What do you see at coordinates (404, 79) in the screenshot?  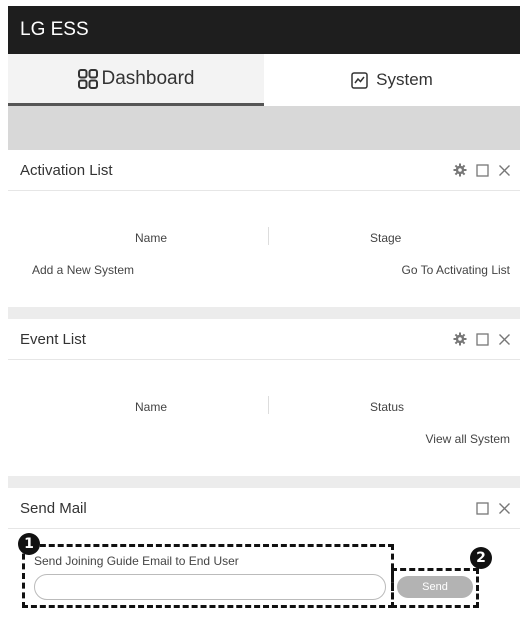 I see `tab-system-label: System` at bounding box center [404, 79].